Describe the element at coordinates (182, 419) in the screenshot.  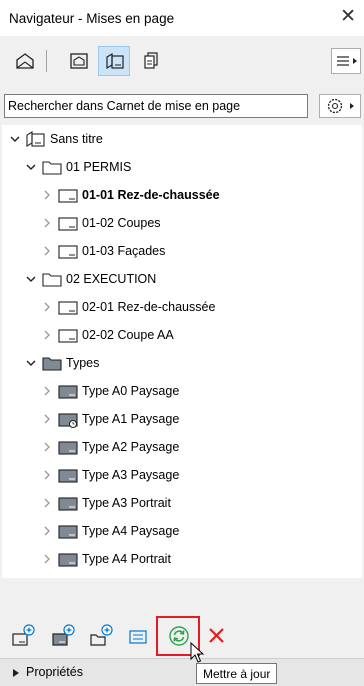
I see `tree-row: Type A1 Paysage` at that location.